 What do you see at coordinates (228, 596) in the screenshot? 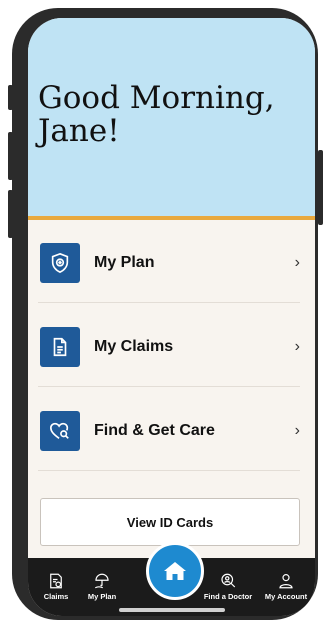
I see `tab-label: Find a Doctor` at bounding box center [228, 596].